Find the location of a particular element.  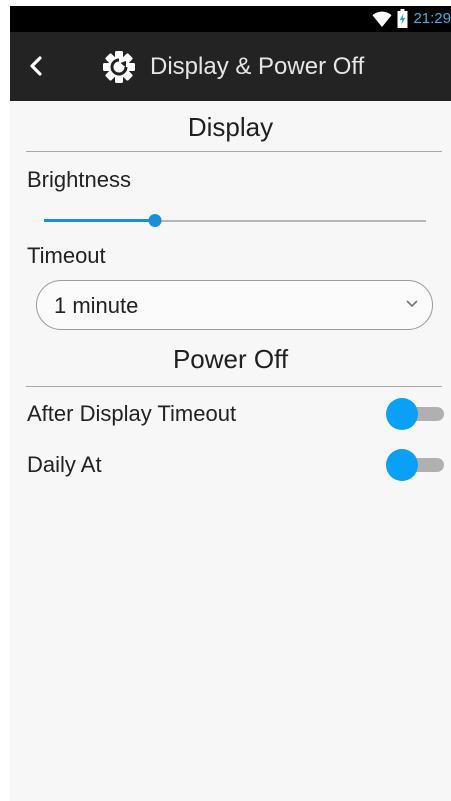

power-off-section-title: Power Off is located at coordinates (230, 359).